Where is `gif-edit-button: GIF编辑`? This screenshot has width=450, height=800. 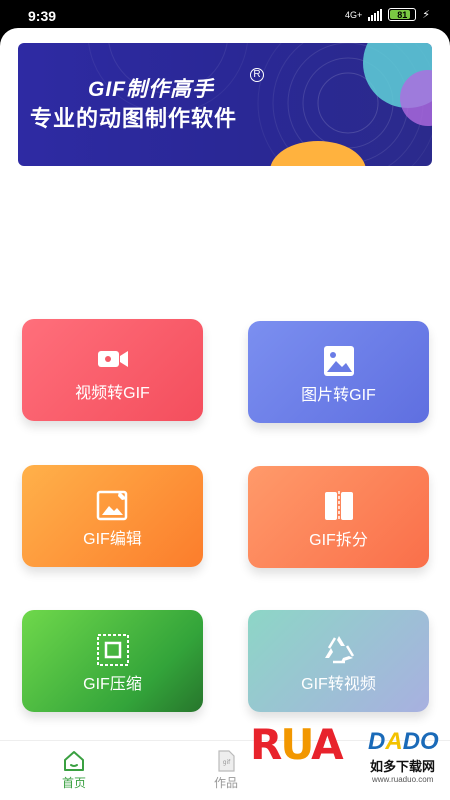
gif-edit-button: GIF编辑 is located at coordinates (112, 516).